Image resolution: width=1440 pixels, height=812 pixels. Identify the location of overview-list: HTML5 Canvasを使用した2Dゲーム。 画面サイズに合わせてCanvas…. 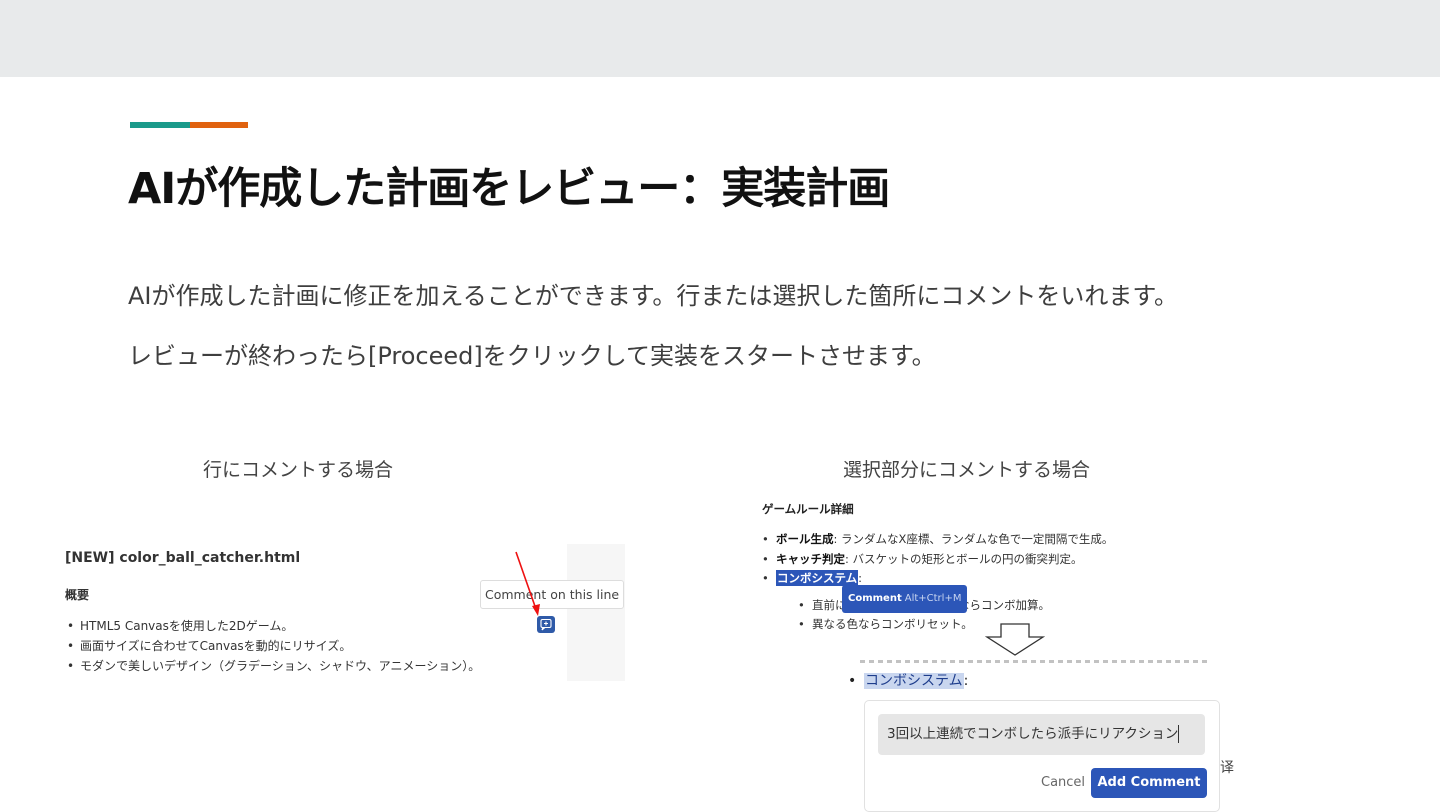
(272, 646).